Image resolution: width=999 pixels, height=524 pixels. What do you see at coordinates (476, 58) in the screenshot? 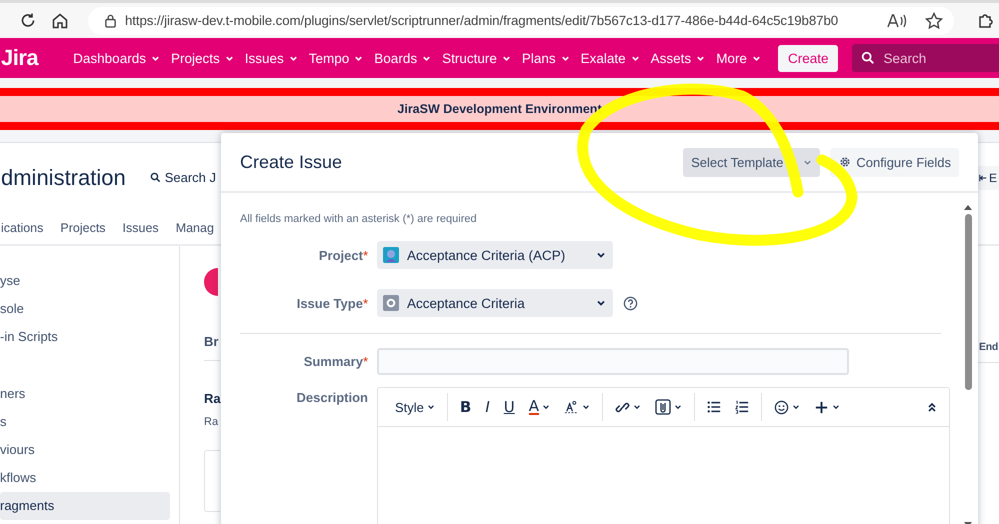
I see `nav-menu-item: Structure` at bounding box center [476, 58].